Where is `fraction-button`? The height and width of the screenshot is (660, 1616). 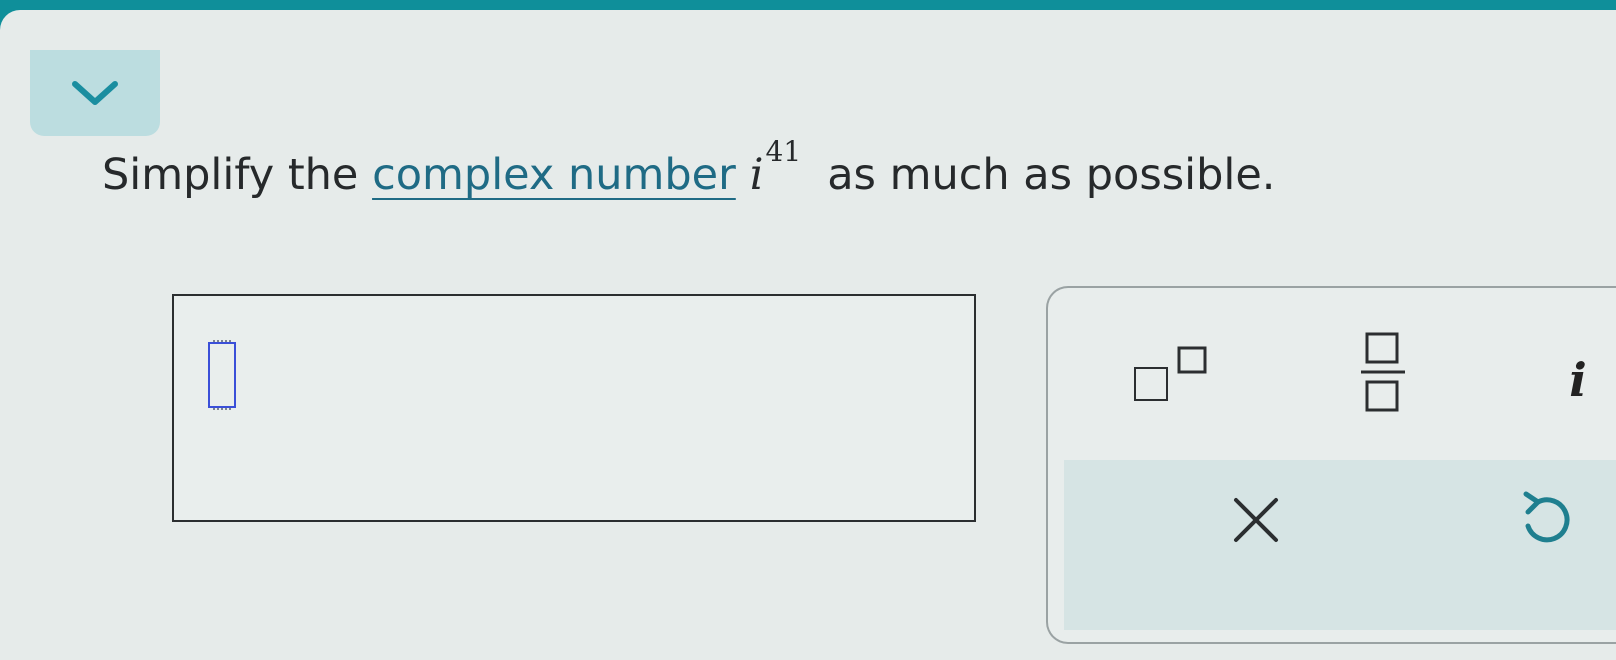 fraction-button is located at coordinates (1383, 372).